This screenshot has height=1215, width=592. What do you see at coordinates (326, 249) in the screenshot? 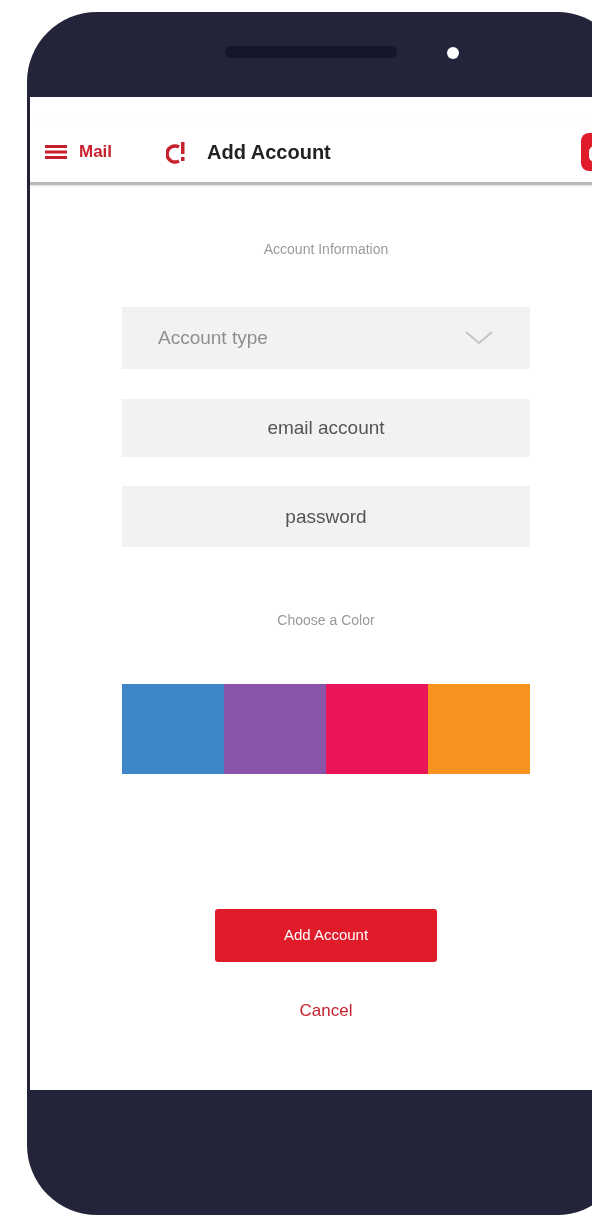
I see `section-title: Account Information` at bounding box center [326, 249].